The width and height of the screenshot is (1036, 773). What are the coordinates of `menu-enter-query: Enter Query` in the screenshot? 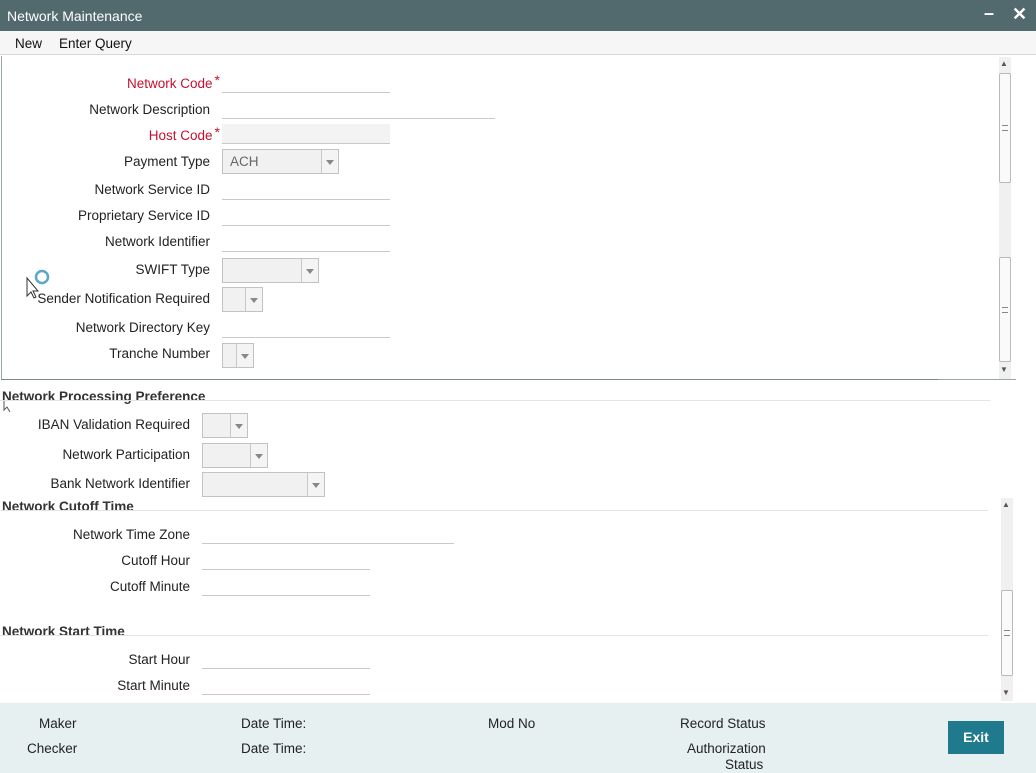 It's located at (95, 43).